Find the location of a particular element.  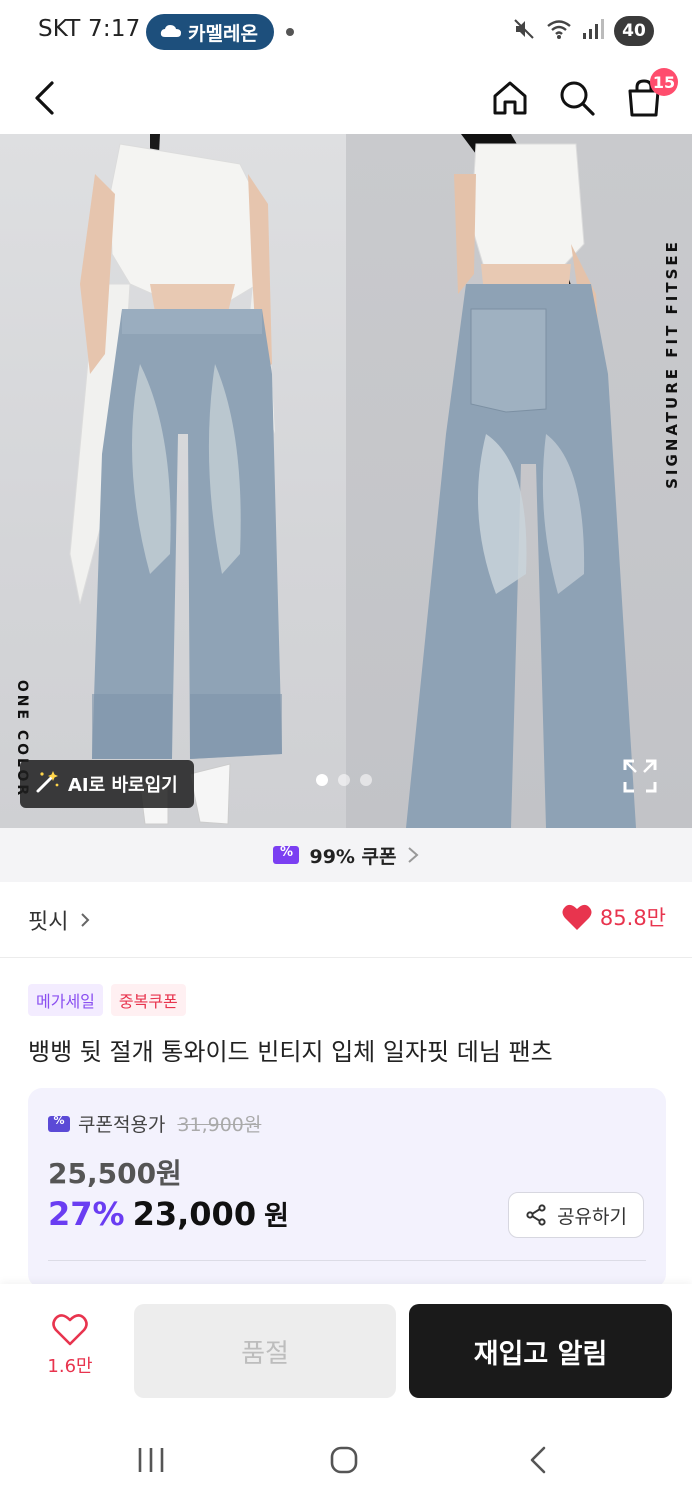

brand-name: 핏시 is located at coordinates (48, 922).